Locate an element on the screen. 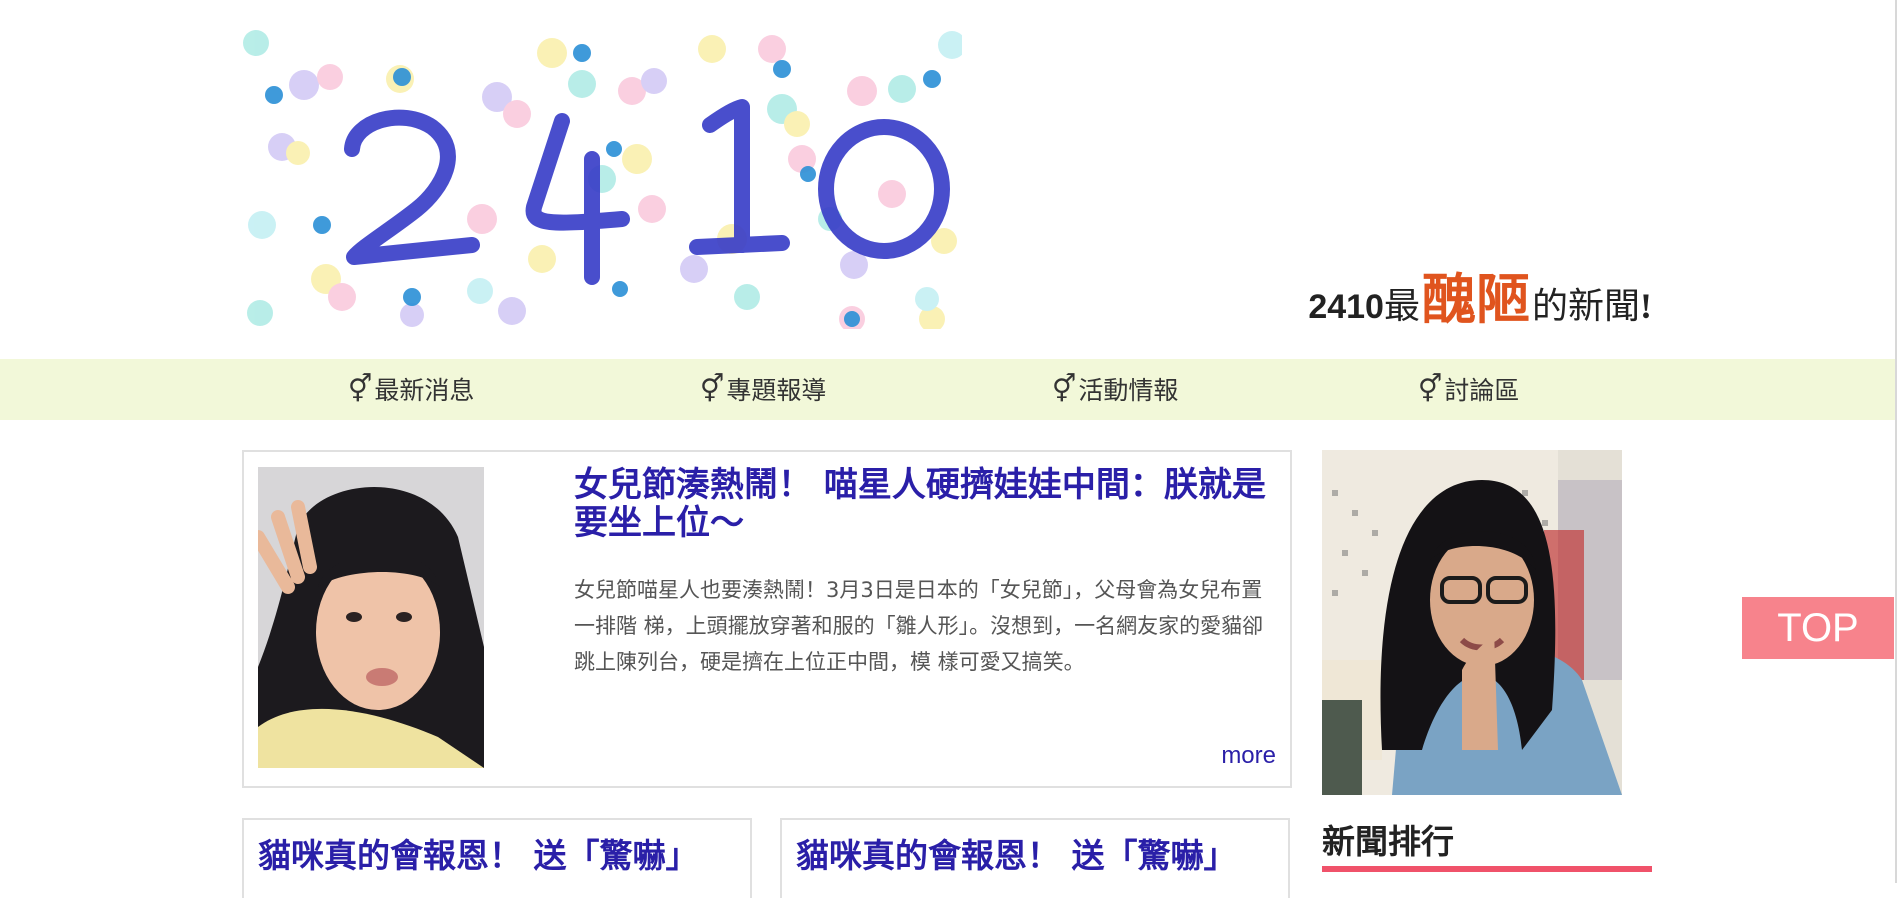 The height and width of the screenshot is (898, 1897). nav-item-forum: ⚥ 討論區 is located at coordinates (1468, 389).